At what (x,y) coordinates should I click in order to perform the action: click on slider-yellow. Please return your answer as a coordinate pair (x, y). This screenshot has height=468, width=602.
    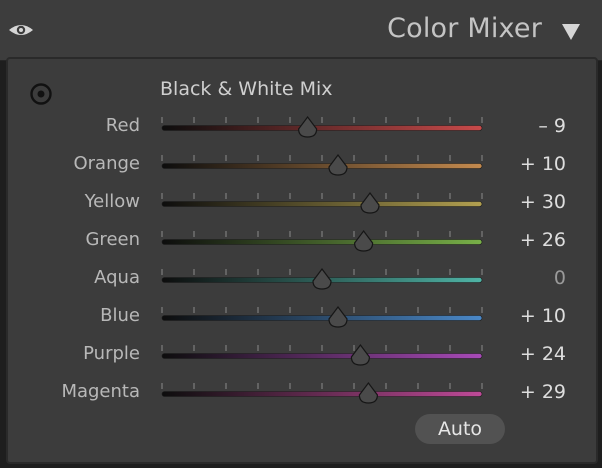
    Looking at the image, I should click on (321, 205).